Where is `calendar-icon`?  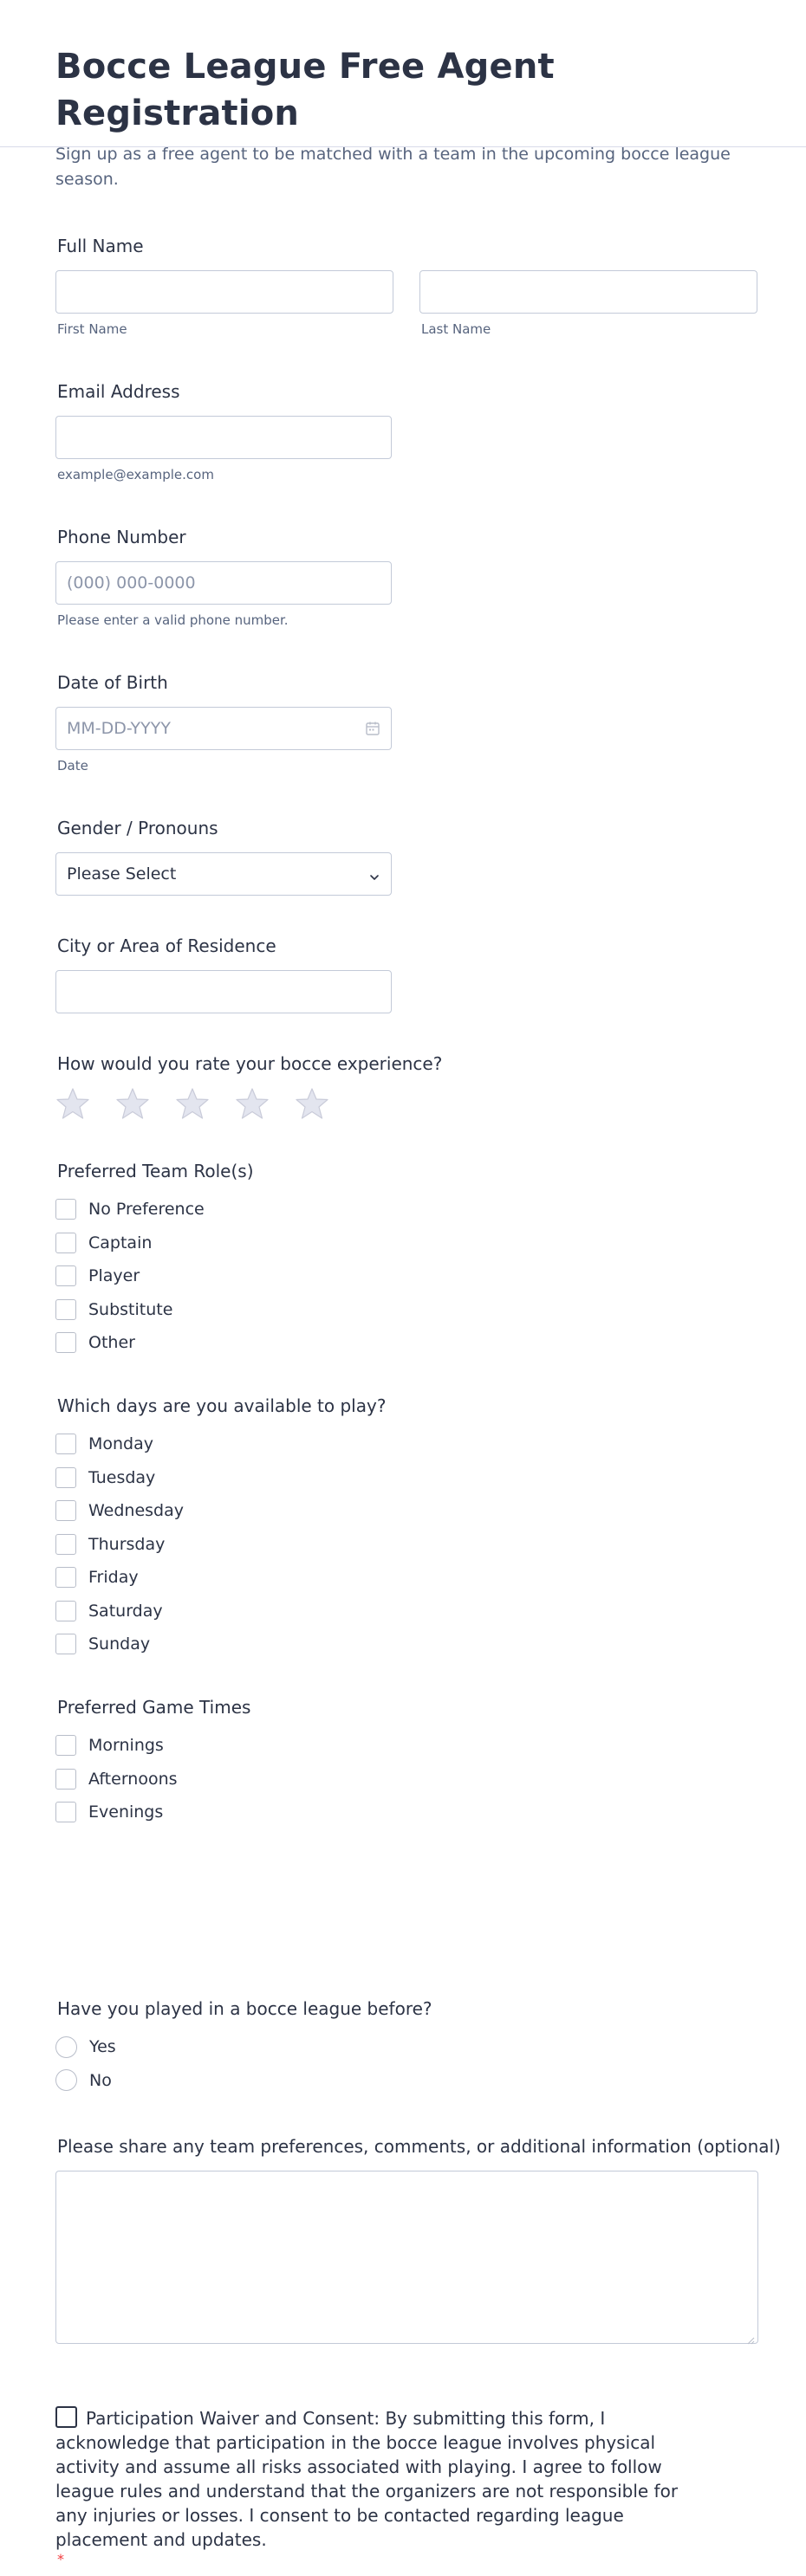
calendar-icon is located at coordinates (372, 728).